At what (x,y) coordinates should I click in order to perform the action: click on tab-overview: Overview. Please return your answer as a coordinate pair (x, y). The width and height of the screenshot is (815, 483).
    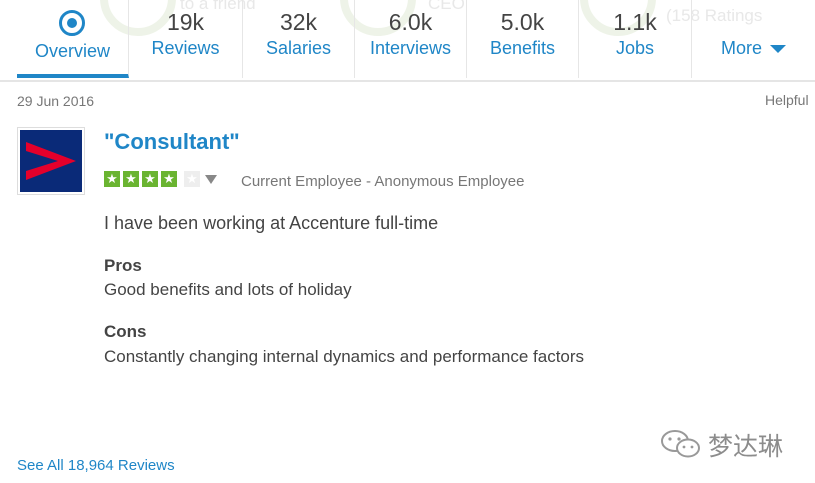
    Looking at the image, I should click on (73, 39).